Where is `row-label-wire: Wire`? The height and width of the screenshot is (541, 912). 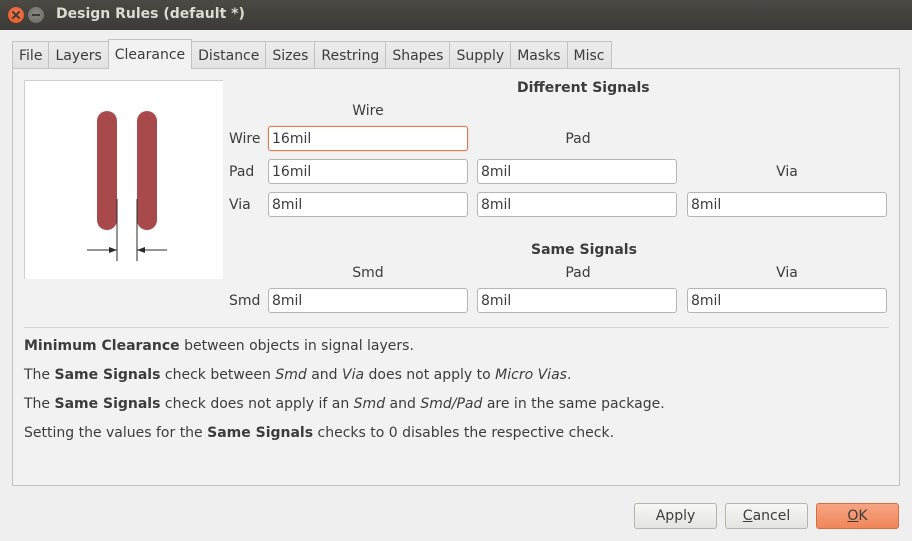 row-label-wire: Wire is located at coordinates (245, 139).